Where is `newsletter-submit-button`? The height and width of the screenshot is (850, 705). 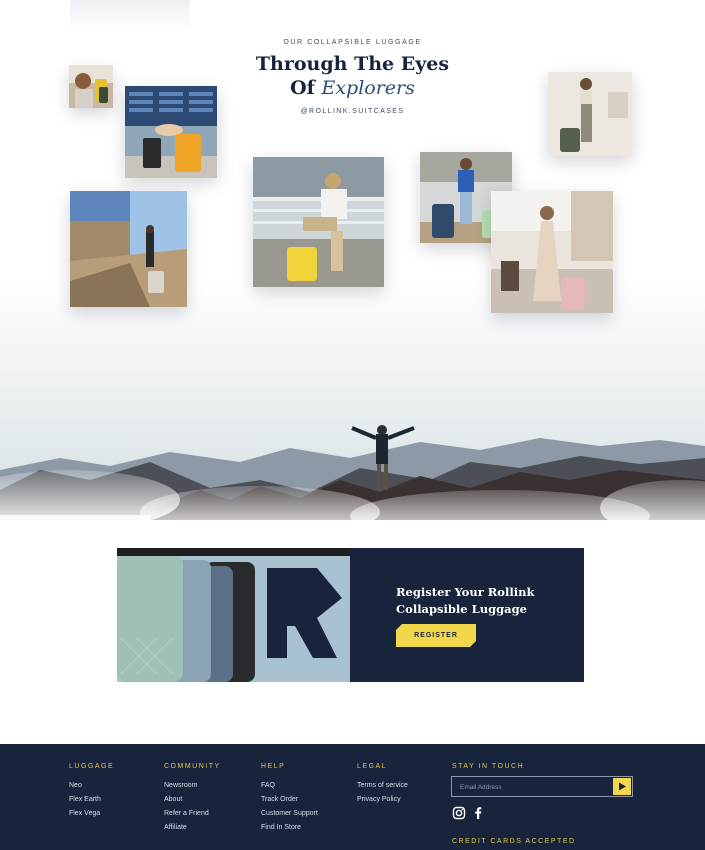
newsletter-submit-button is located at coordinates (622, 786).